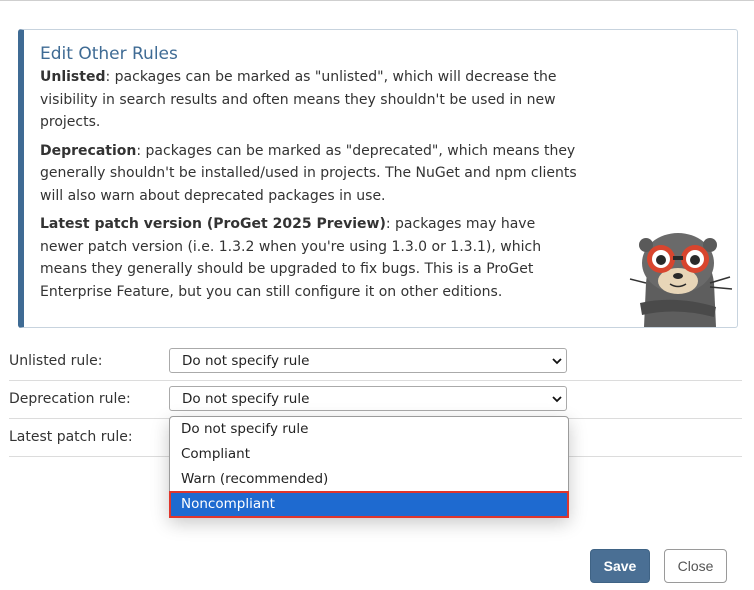  What do you see at coordinates (368, 360) in the screenshot?
I see `unlisted-rule-select: Do not specify rule` at bounding box center [368, 360].